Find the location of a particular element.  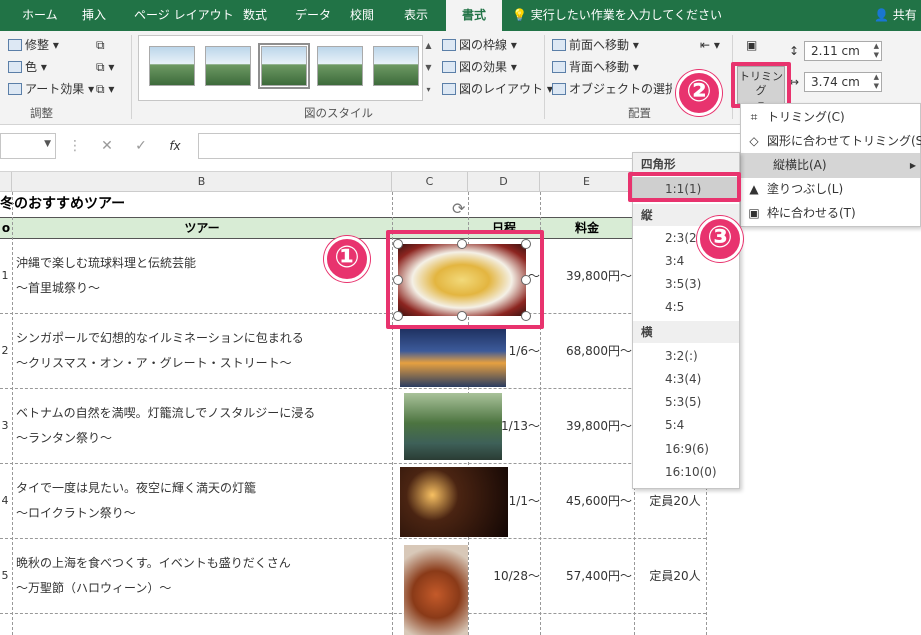

vietnam-photo is located at coordinates (453, 426).